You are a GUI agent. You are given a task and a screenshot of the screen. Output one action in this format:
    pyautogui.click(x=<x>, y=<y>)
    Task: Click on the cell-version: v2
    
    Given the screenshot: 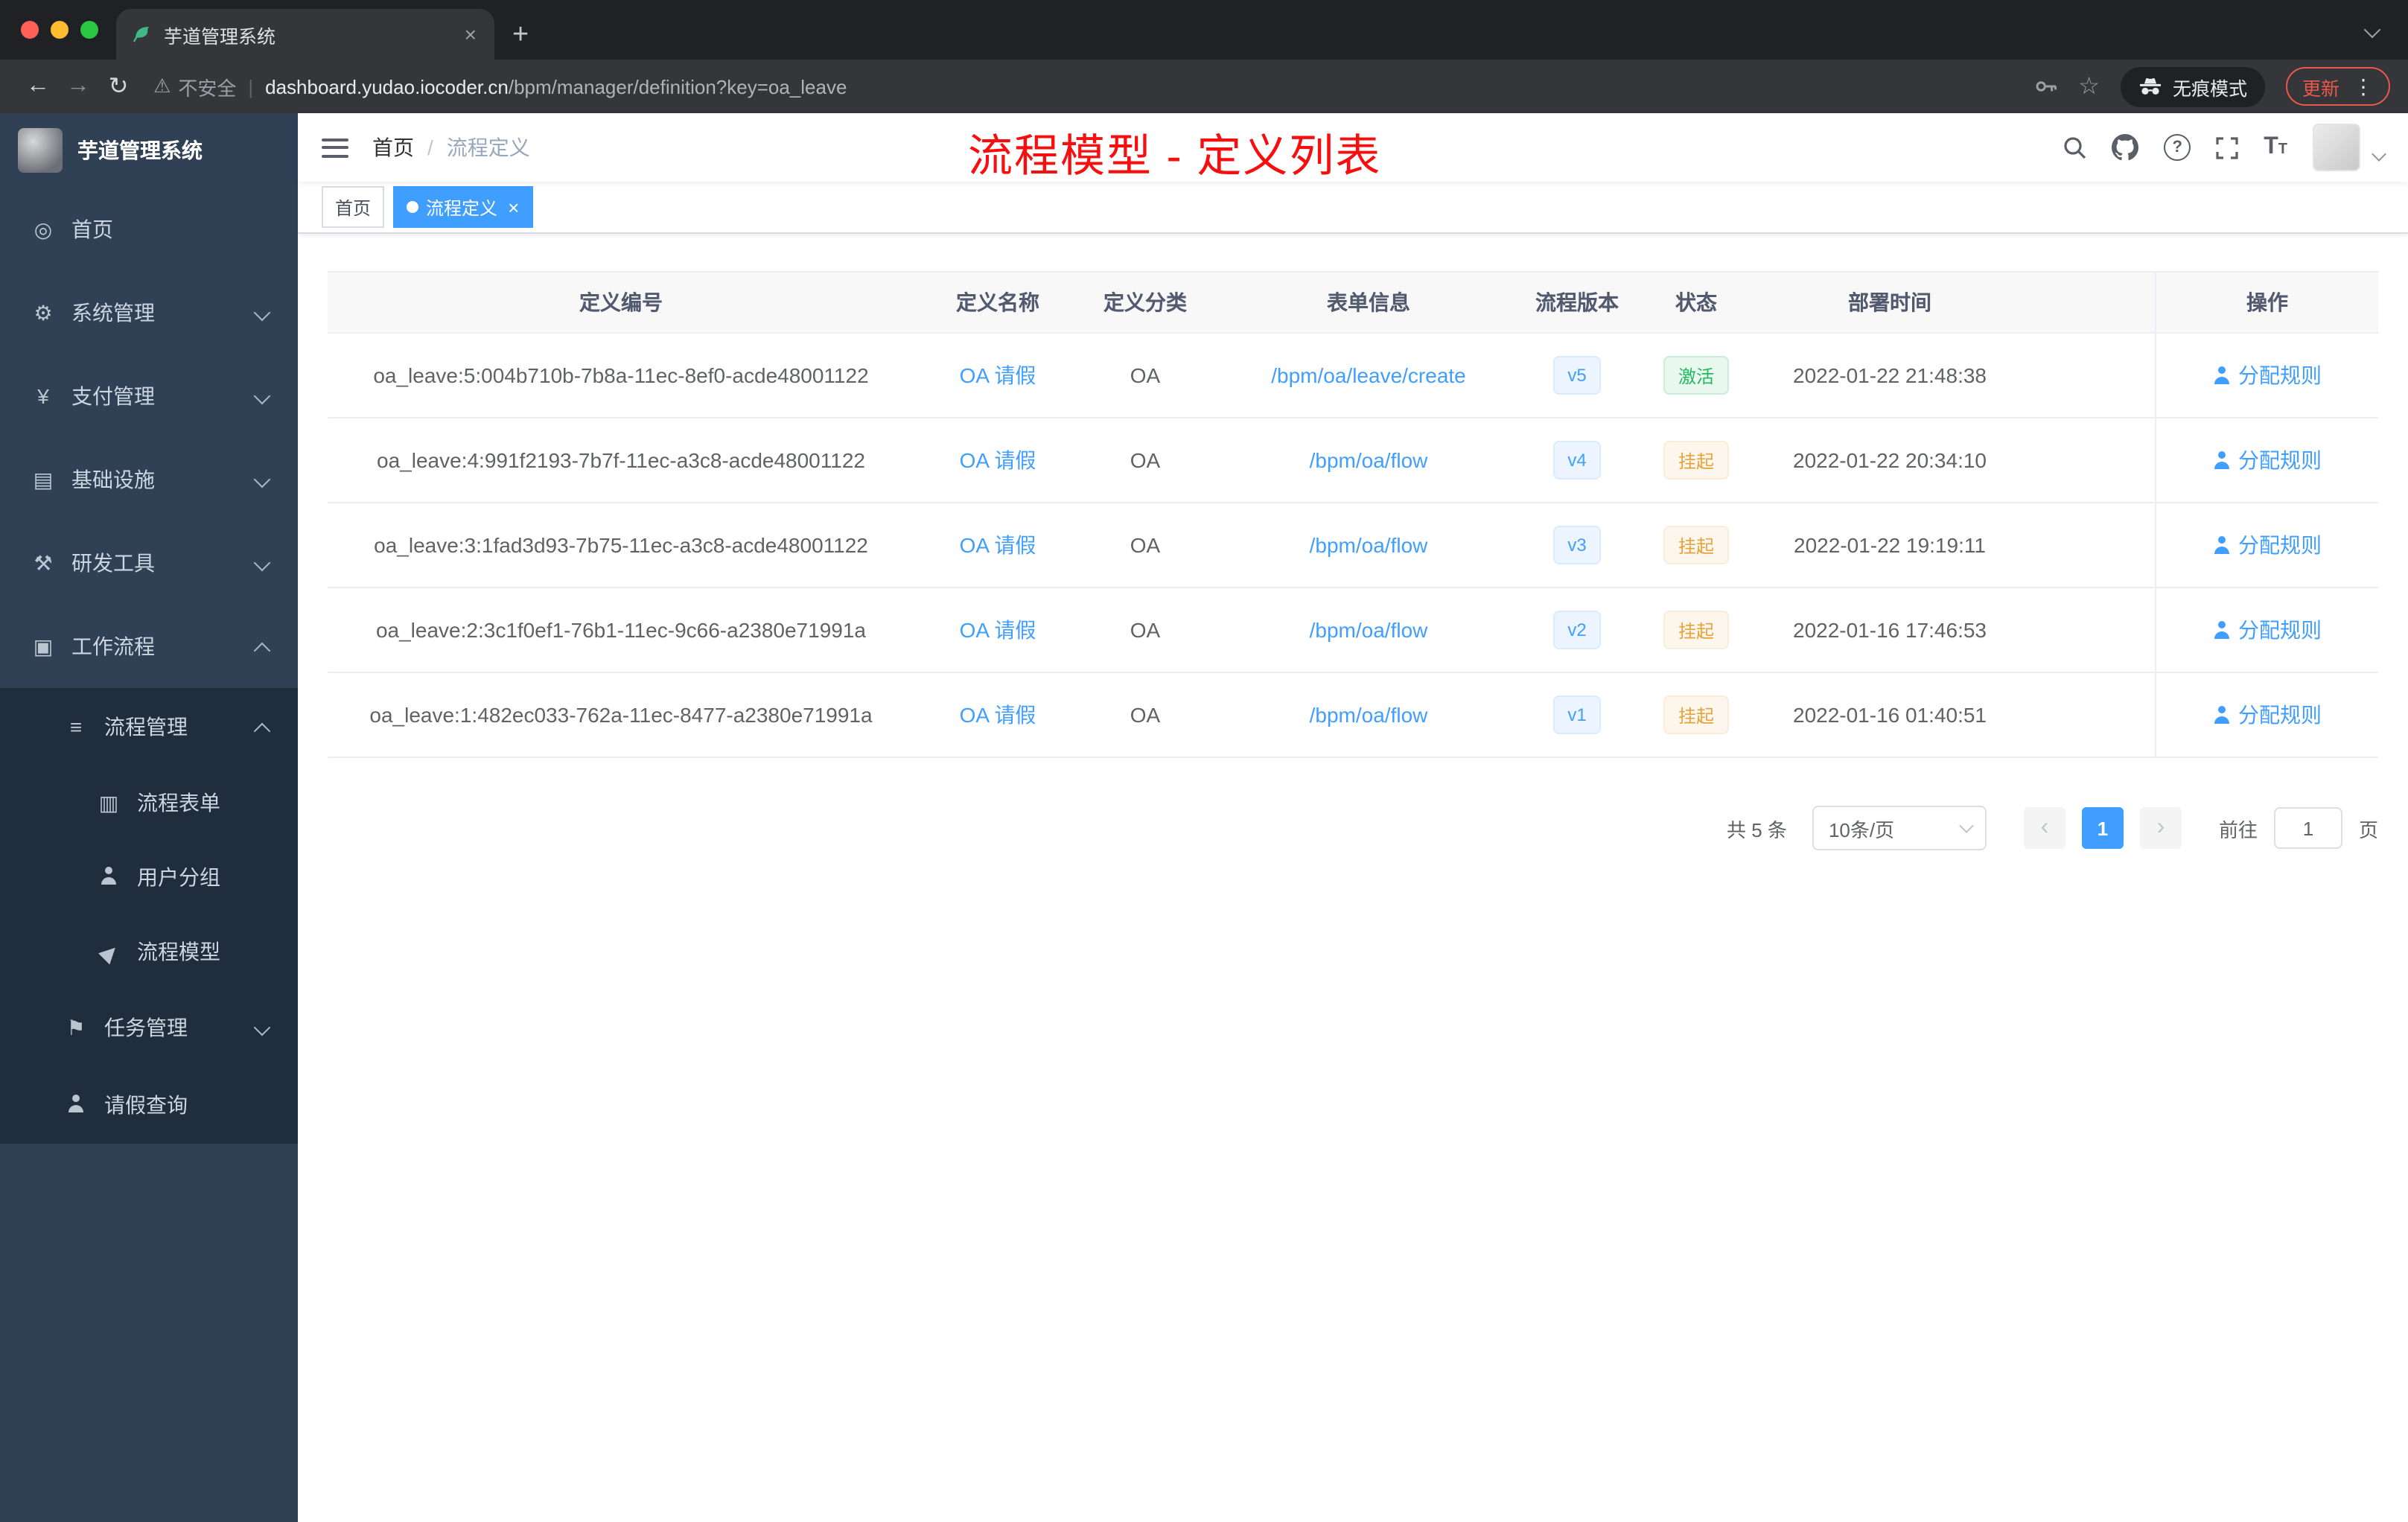 What is the action you would take?
    pyautogui.click(x=1577, y=630)
    